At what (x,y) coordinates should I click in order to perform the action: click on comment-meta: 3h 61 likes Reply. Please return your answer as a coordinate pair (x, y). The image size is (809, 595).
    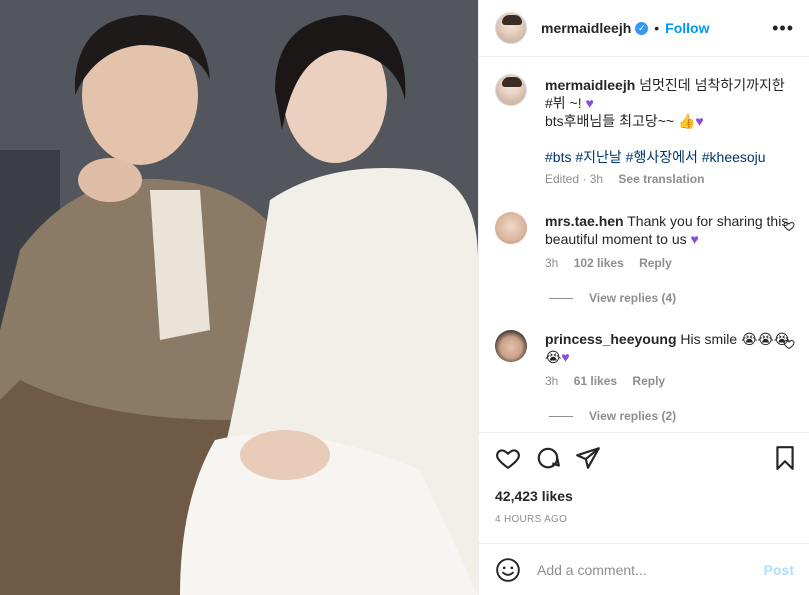
    Looking at the image, I should click on (611, 381).